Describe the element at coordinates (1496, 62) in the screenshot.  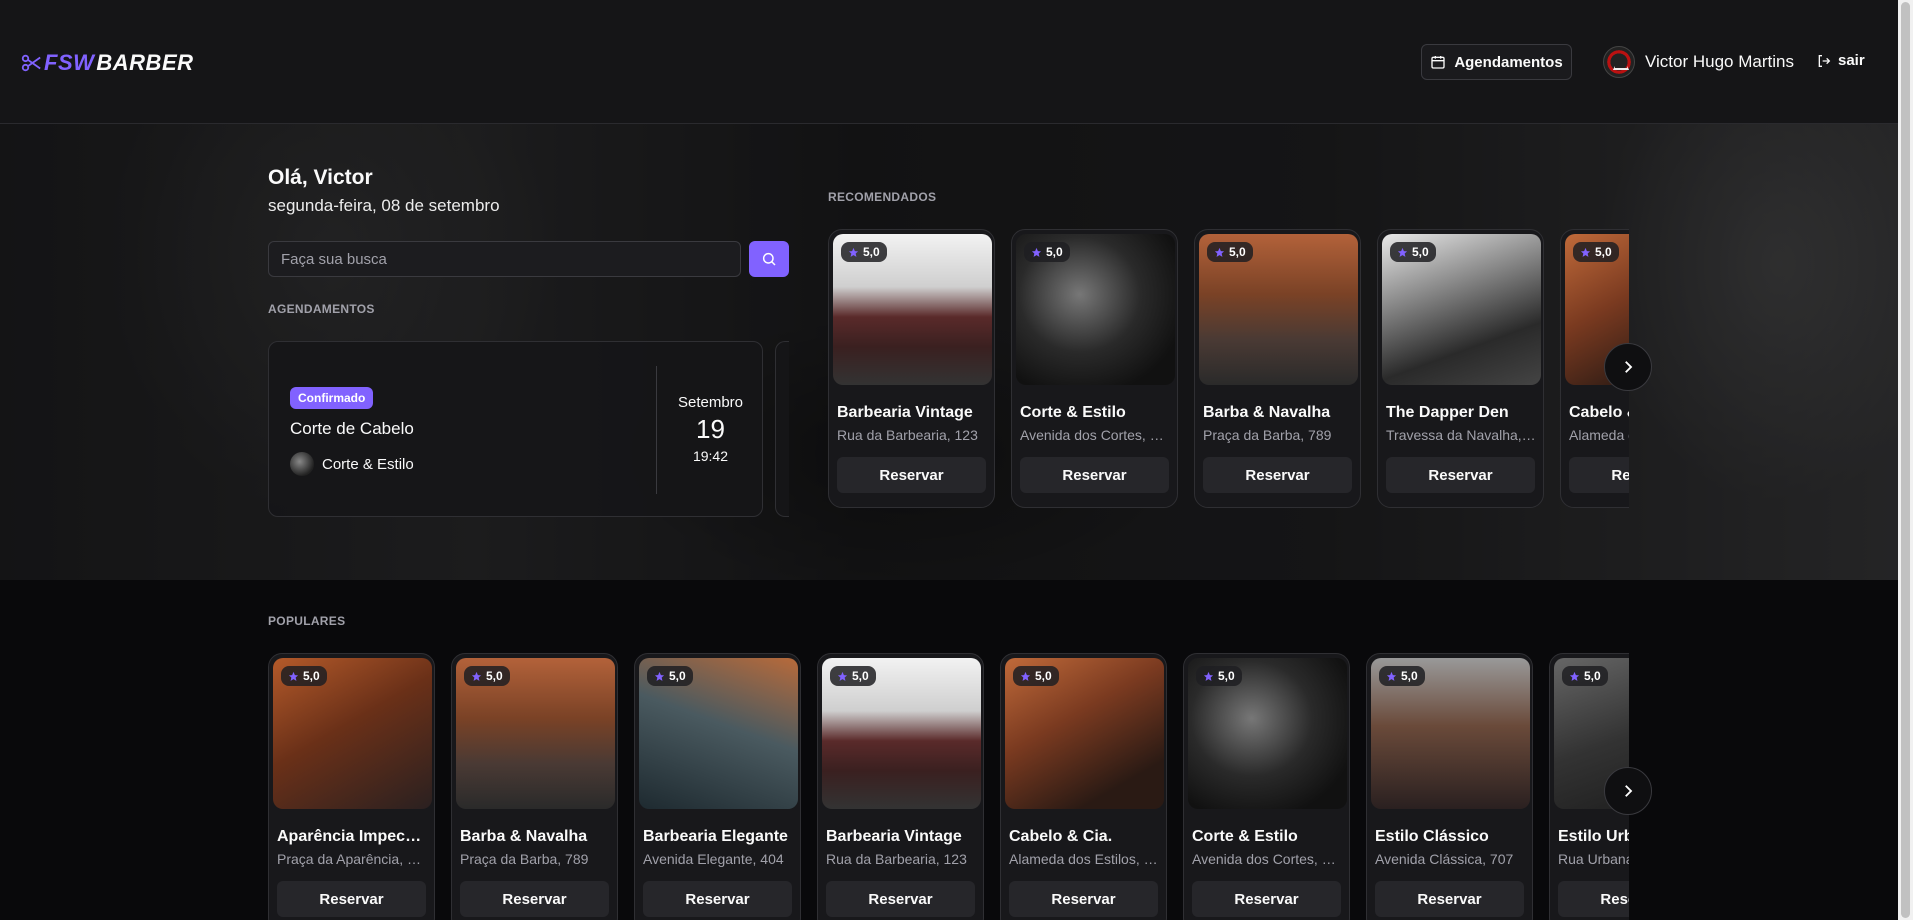
I see `appointments-button: Agendamentos` at that location.